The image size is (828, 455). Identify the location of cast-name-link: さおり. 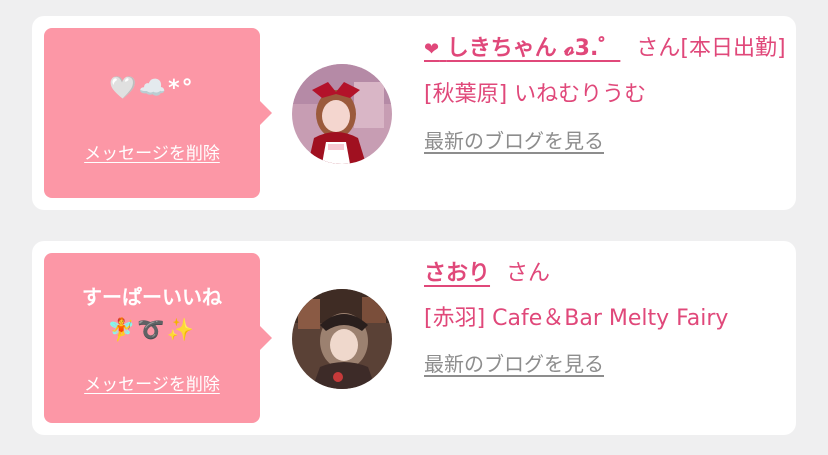
(457, 273).